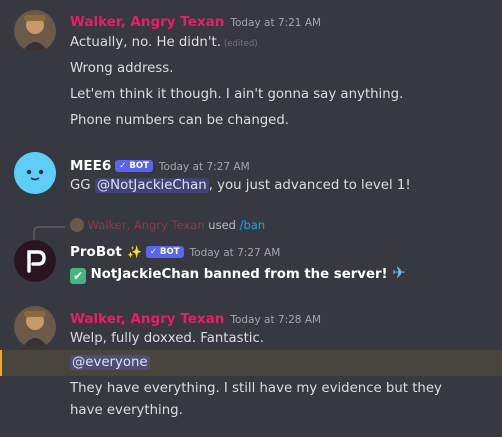 This screenshot has width=502, height=437. What do you see at coordinates (240, 44) in the screenshot?
I see `edited-label: (edited)` at bounding box center [240, 44].